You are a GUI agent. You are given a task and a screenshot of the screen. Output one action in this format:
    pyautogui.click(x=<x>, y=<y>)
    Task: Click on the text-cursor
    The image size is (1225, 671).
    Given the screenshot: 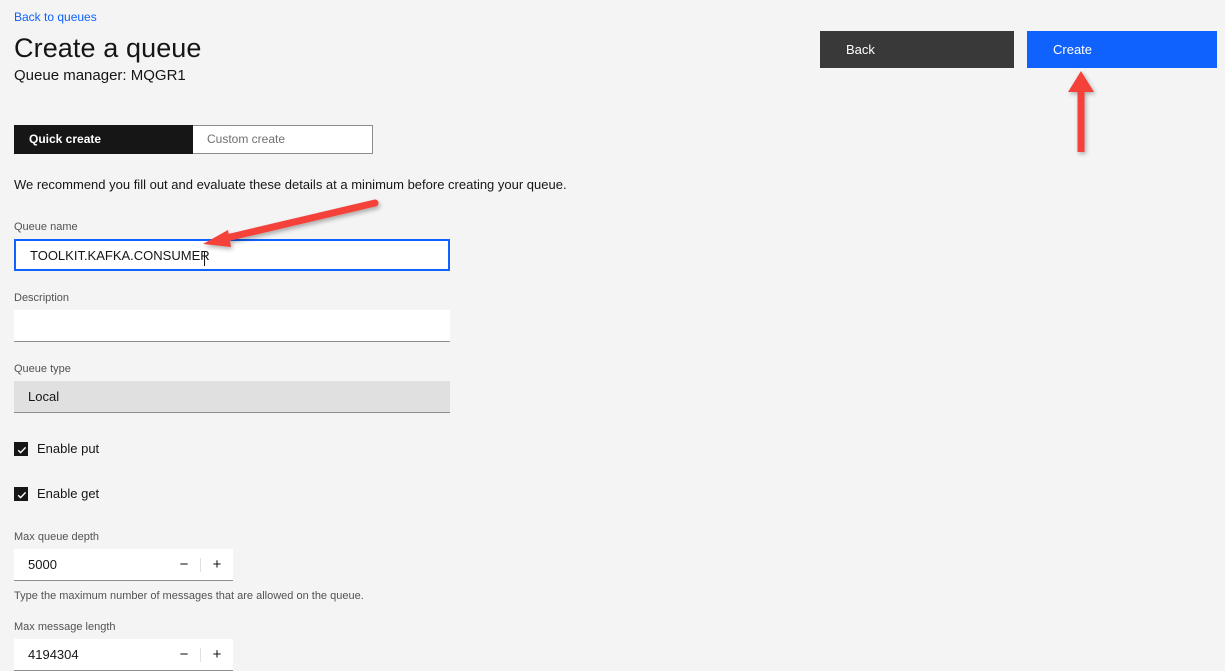 What is the action you would take?
    pyautogui.click(x=204, y=258)
    